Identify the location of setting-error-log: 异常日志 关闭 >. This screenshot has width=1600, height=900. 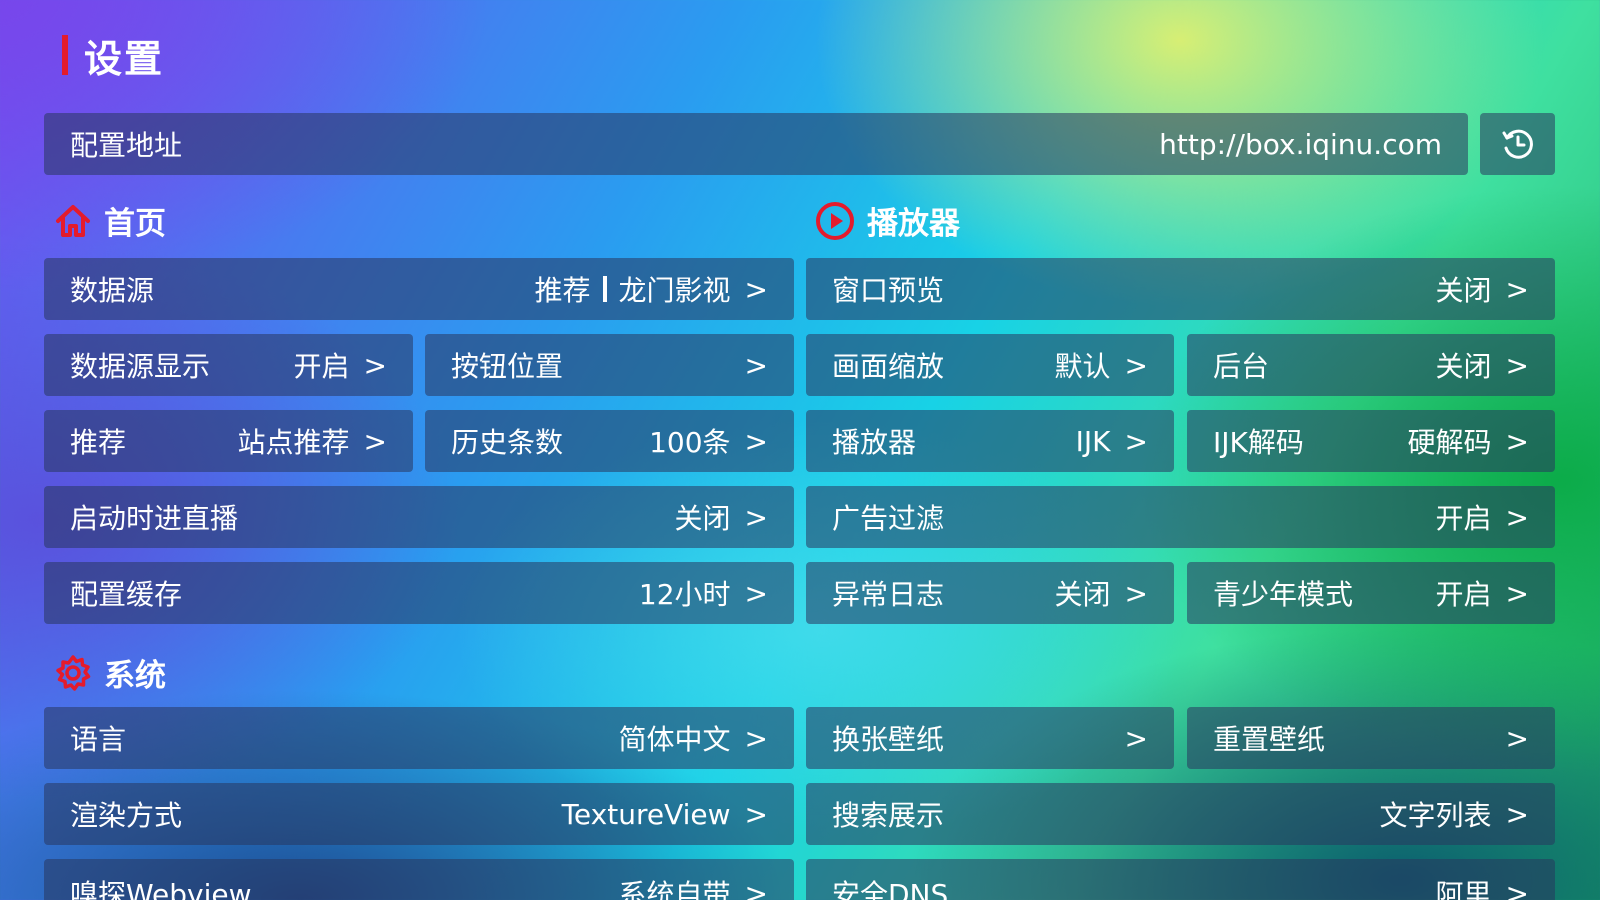
(990, 593).